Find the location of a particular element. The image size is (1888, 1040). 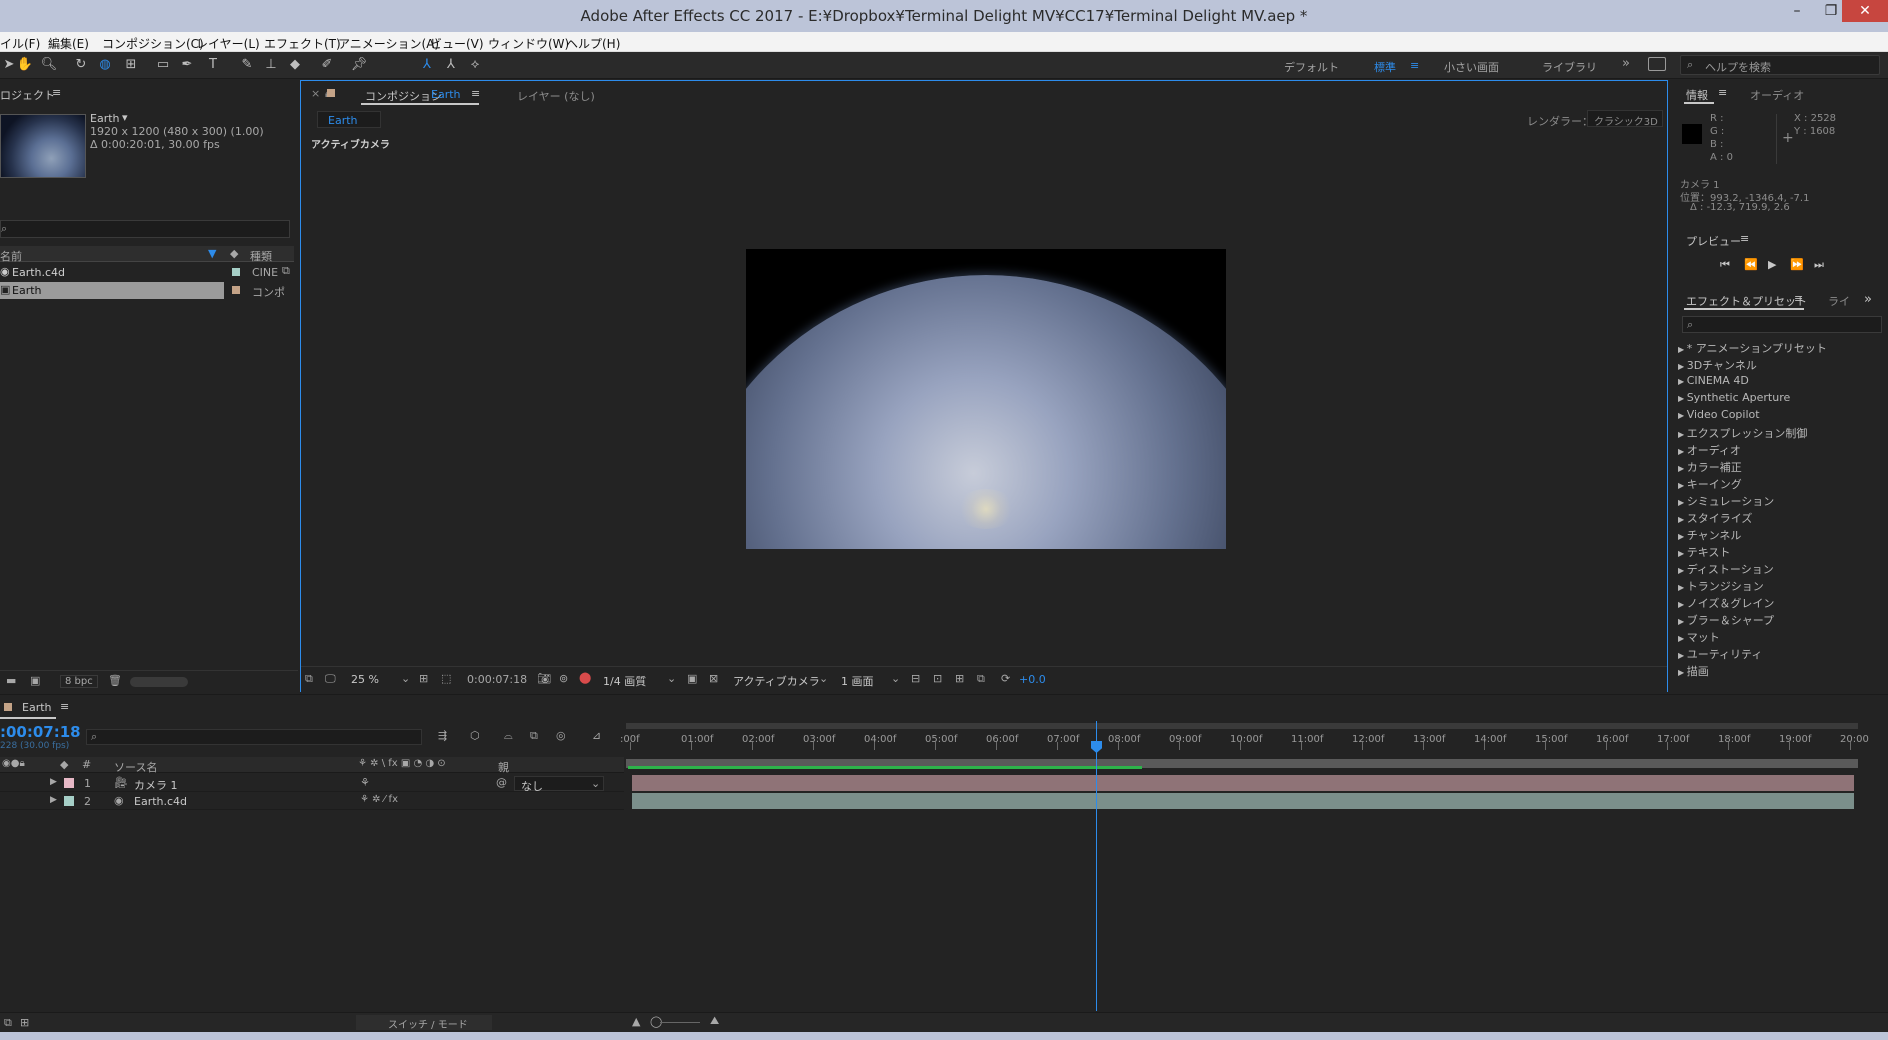

roto-brush-icon: ✐ is located at coordinates (327, 65).